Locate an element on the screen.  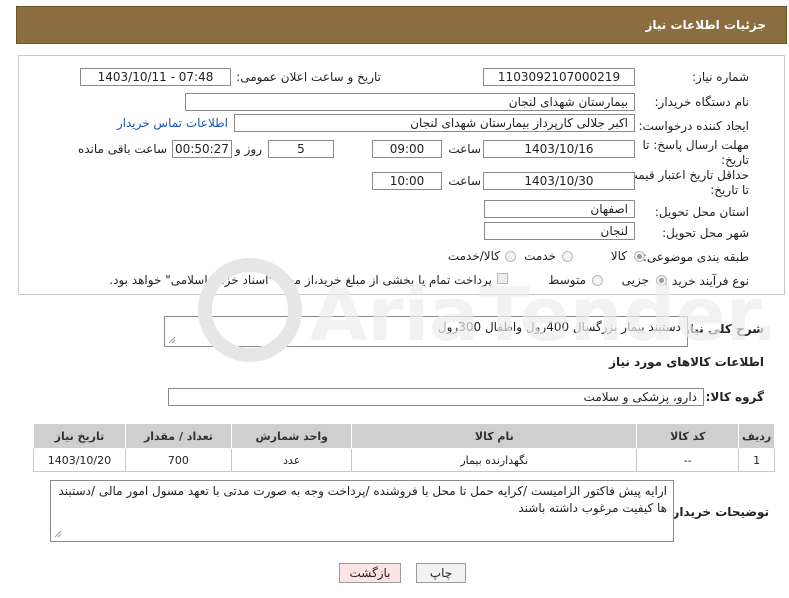
category-radio-goods-service is located at coordinates (510, 256).